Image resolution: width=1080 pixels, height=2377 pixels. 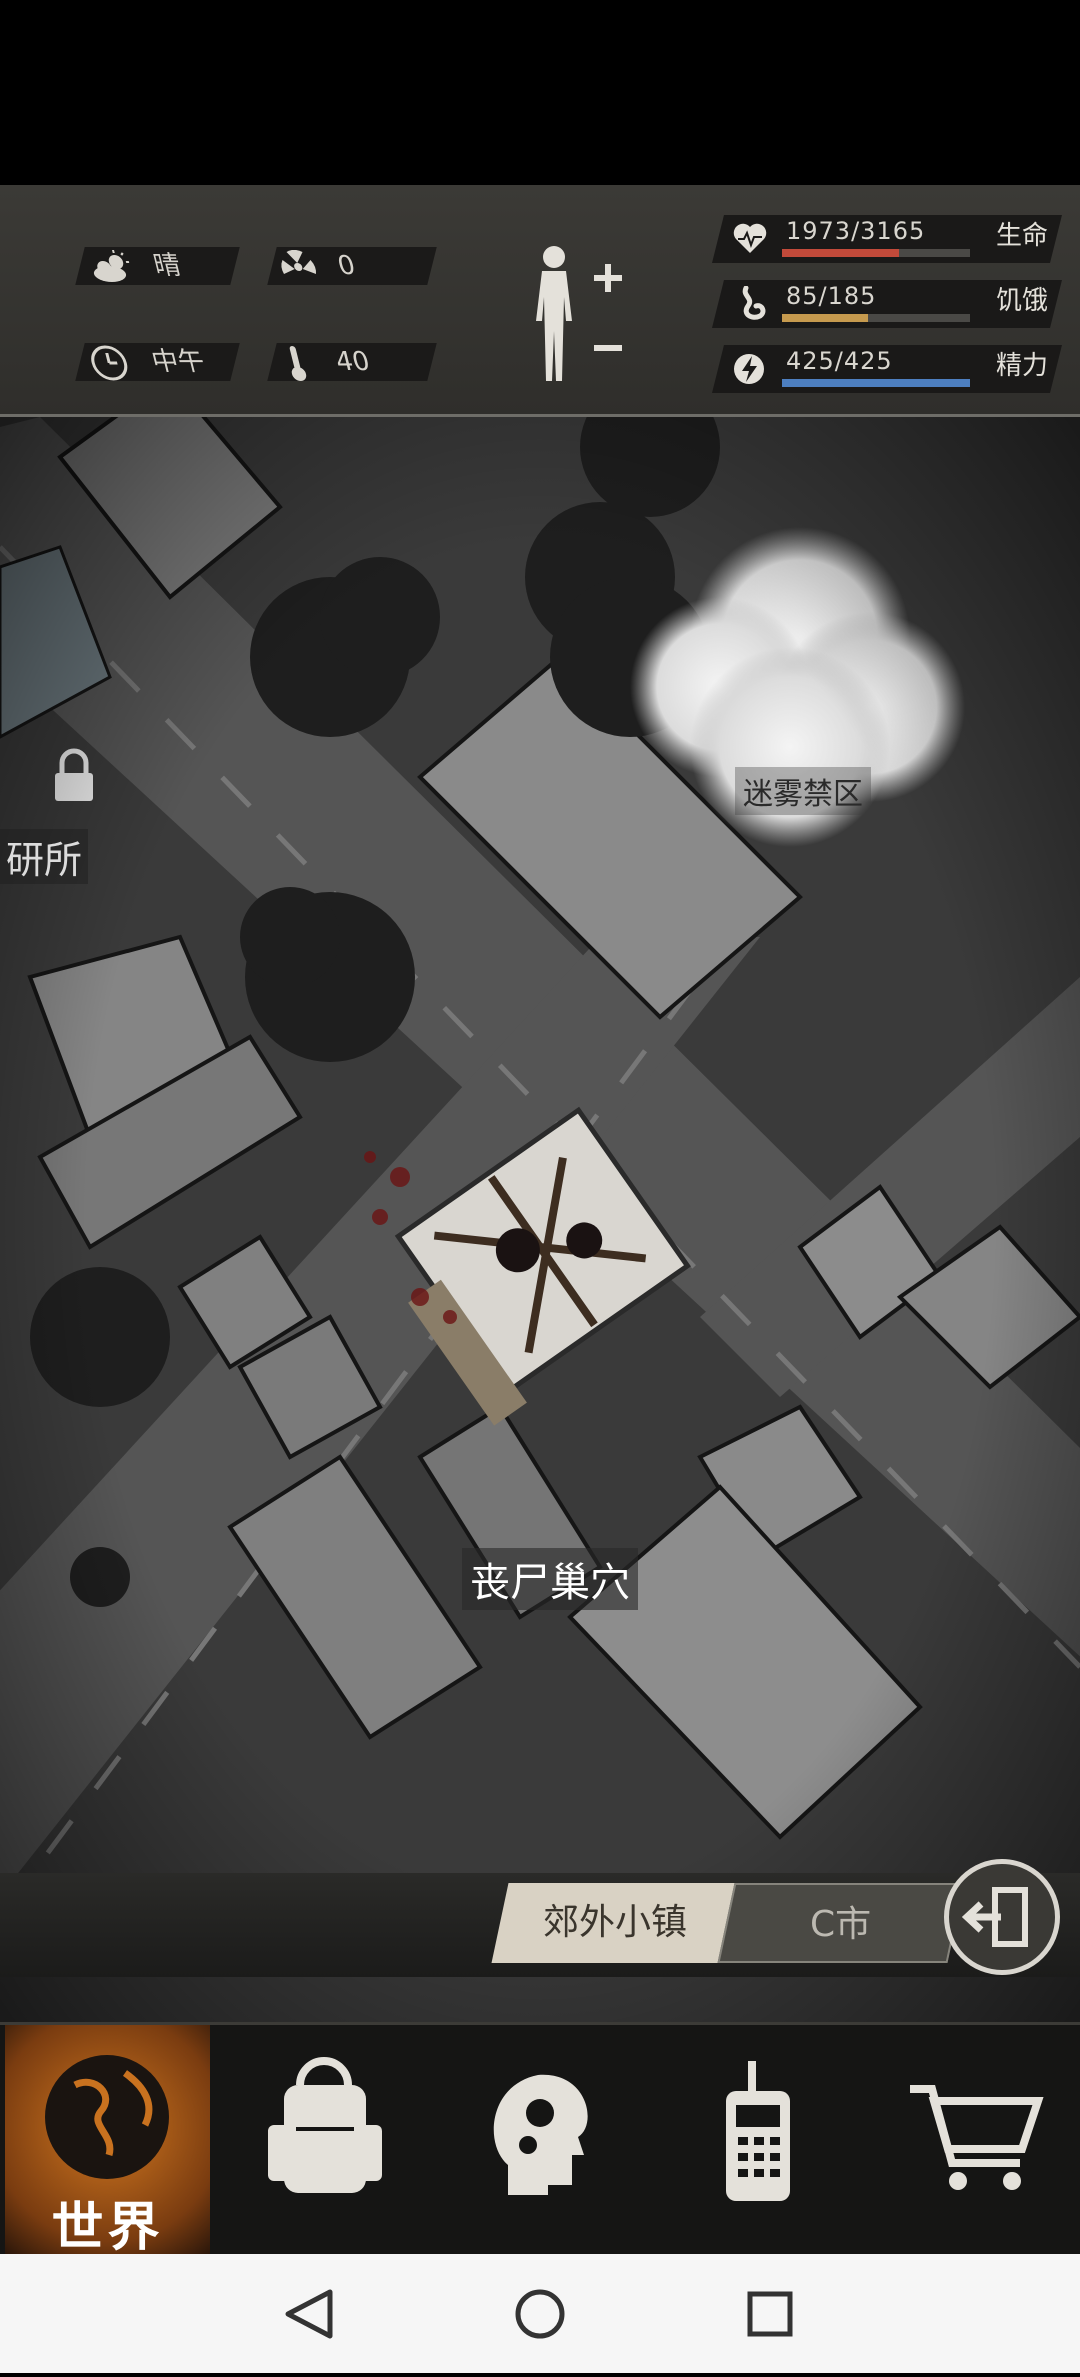 I want to click on exit-button, so click(x=1002, y=1917).